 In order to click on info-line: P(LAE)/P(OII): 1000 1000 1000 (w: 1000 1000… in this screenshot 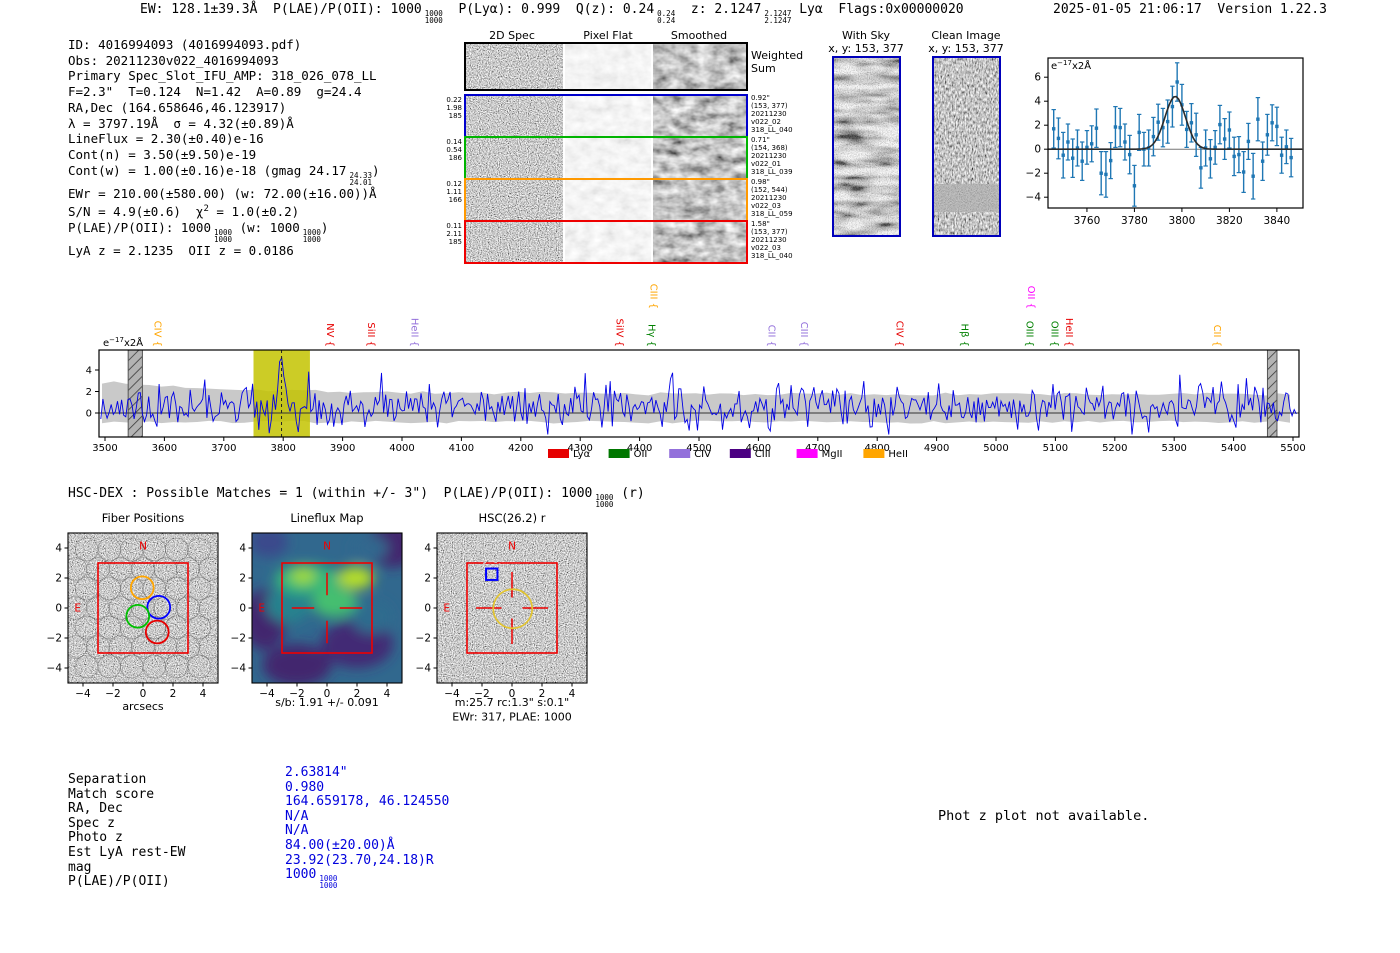, I will do `click(198, 231)`.